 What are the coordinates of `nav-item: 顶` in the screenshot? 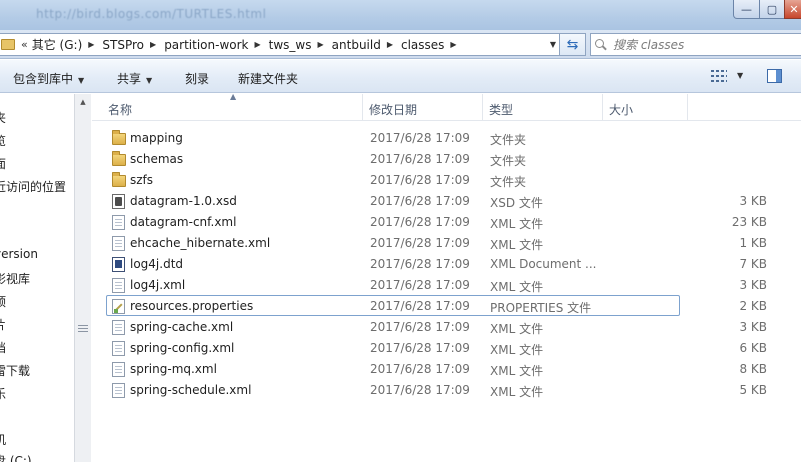 It's located at (3, 301).